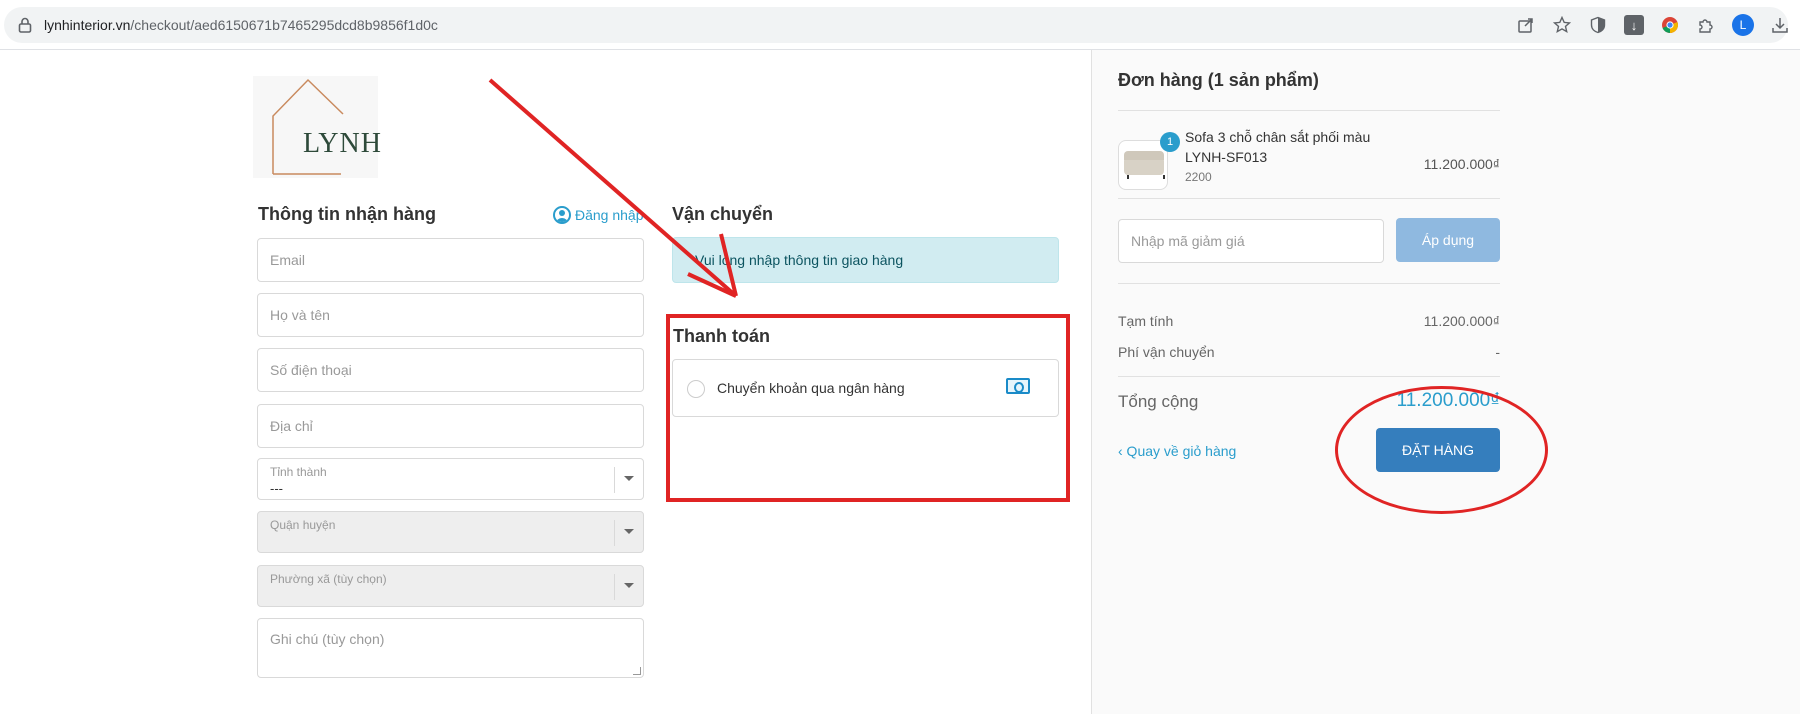 This screenshot has width=1800, height=714. What do you see at coordinates (1278, 147) in the screenshot?
I see `product-name: Sofa 3 chỗ chân sắt phối màu LYNH-SF013` at bounding box center [1278, 147].